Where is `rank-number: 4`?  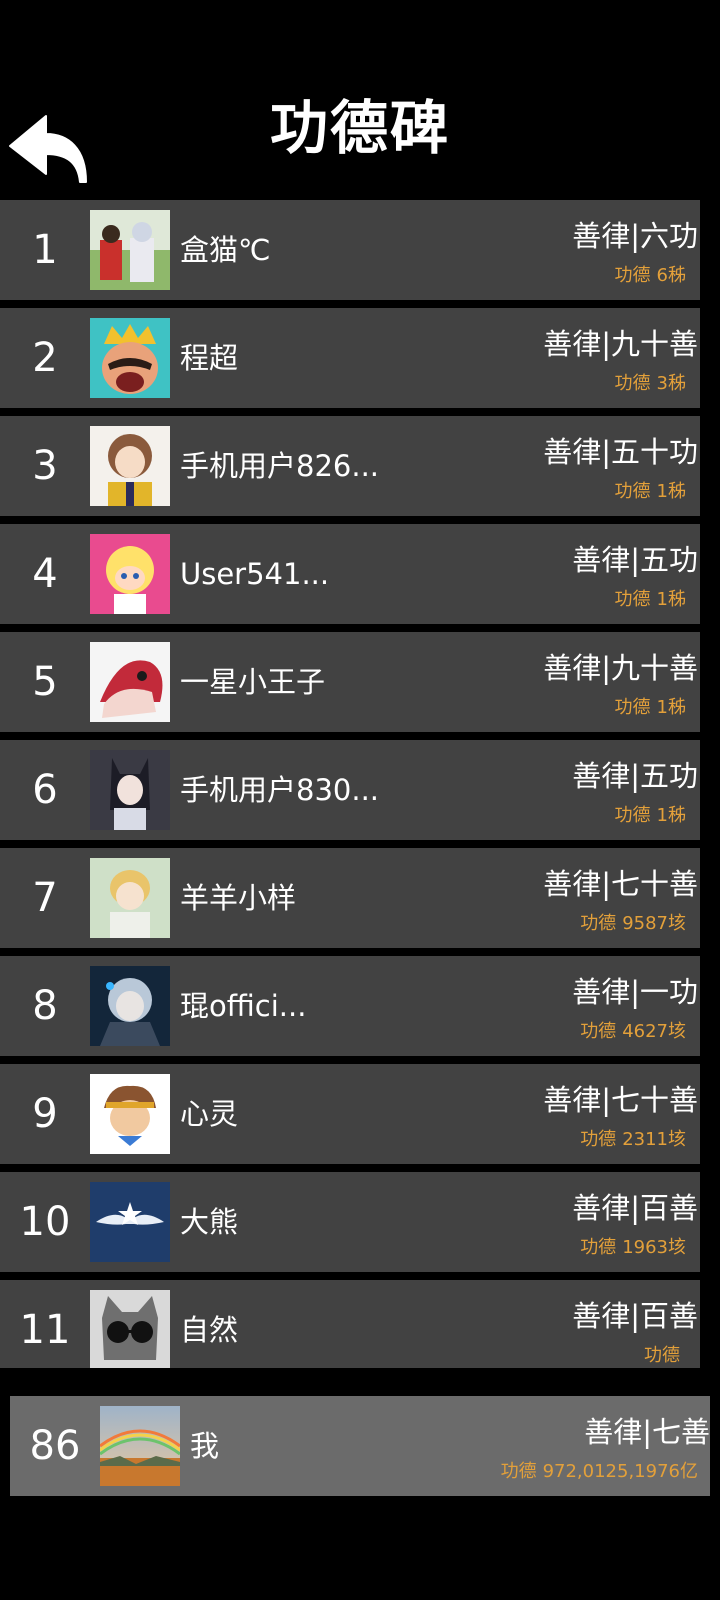 rank-number: 4 is located at coordinates (45, 574).